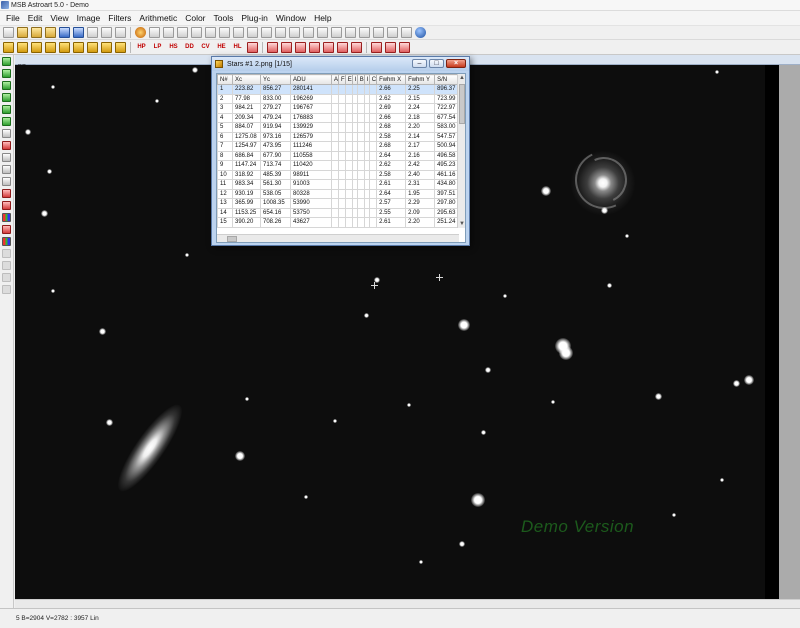 The height and width of the screenshot is (628, 800). Describe the element at coordinates (404, 47) in the screenshot. I see `split-icon` at that location.